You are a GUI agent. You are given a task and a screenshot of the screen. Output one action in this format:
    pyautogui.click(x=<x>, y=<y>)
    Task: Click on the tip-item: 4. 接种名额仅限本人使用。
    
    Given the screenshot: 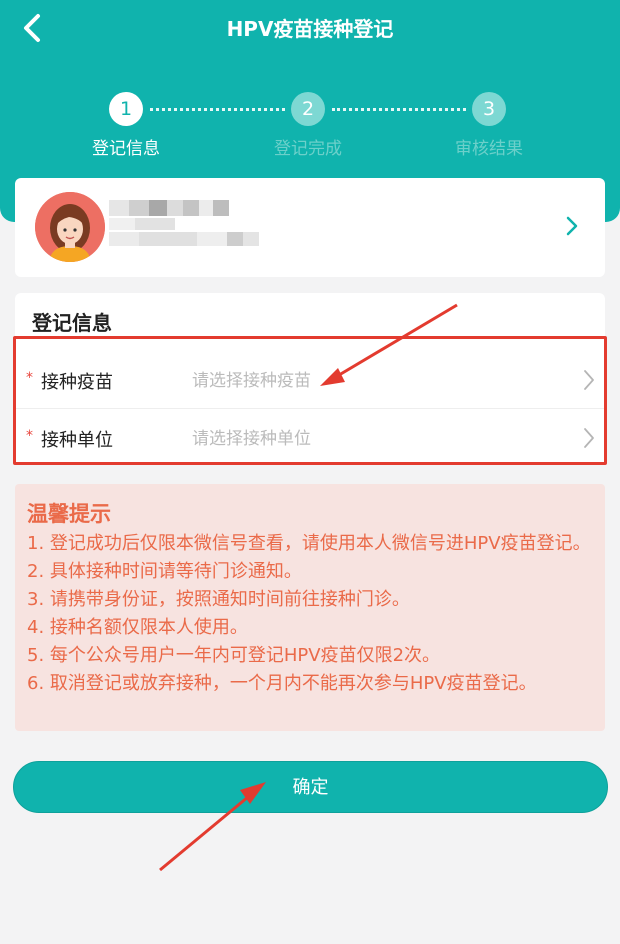 What is the action you would take?
    pyautogui.click(x=137, y=627)
    